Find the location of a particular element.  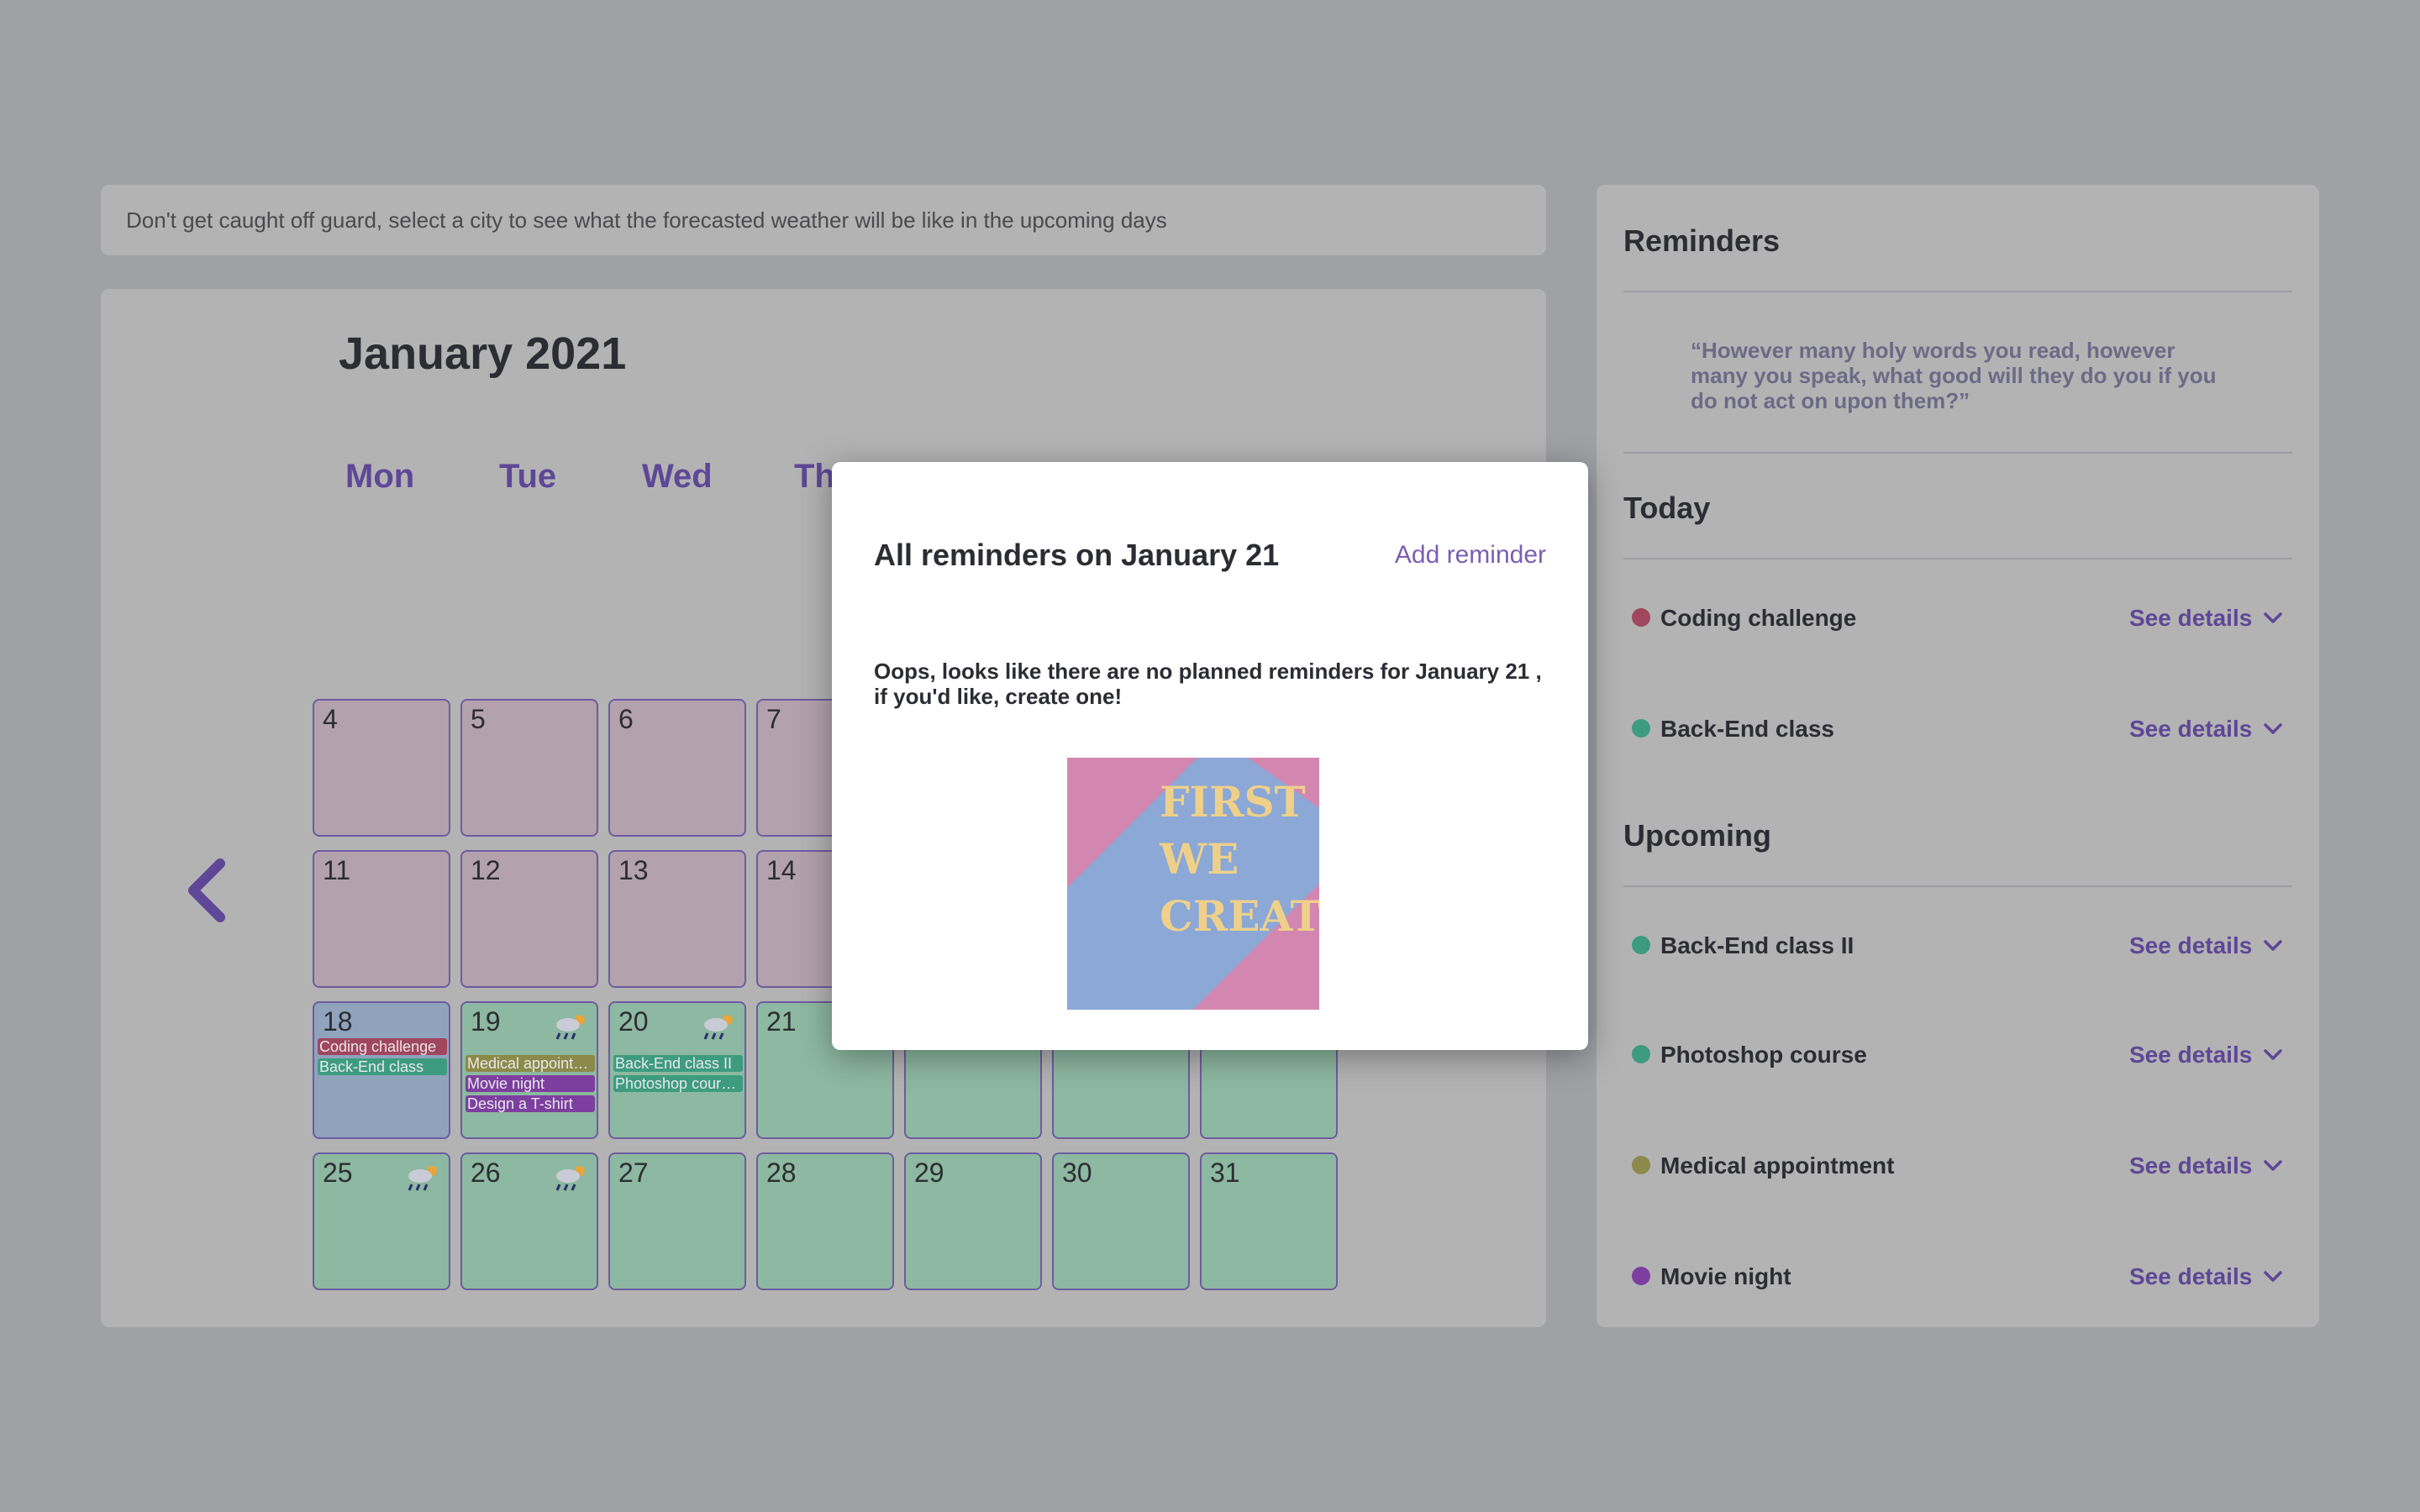

day-number: 27 is located at coordinates (633, 1173).